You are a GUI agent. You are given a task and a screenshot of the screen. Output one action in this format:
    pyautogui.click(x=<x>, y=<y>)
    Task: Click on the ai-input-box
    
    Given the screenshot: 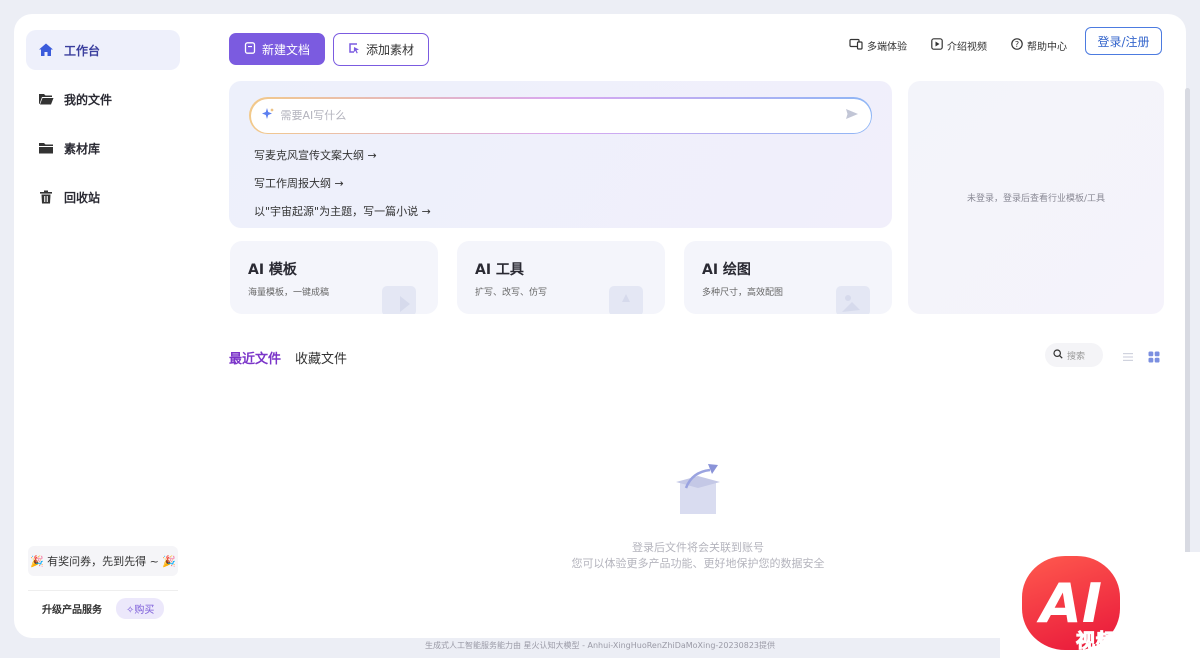 What is the action you would take?
    pyautogui.click(x=560, y=115)
    